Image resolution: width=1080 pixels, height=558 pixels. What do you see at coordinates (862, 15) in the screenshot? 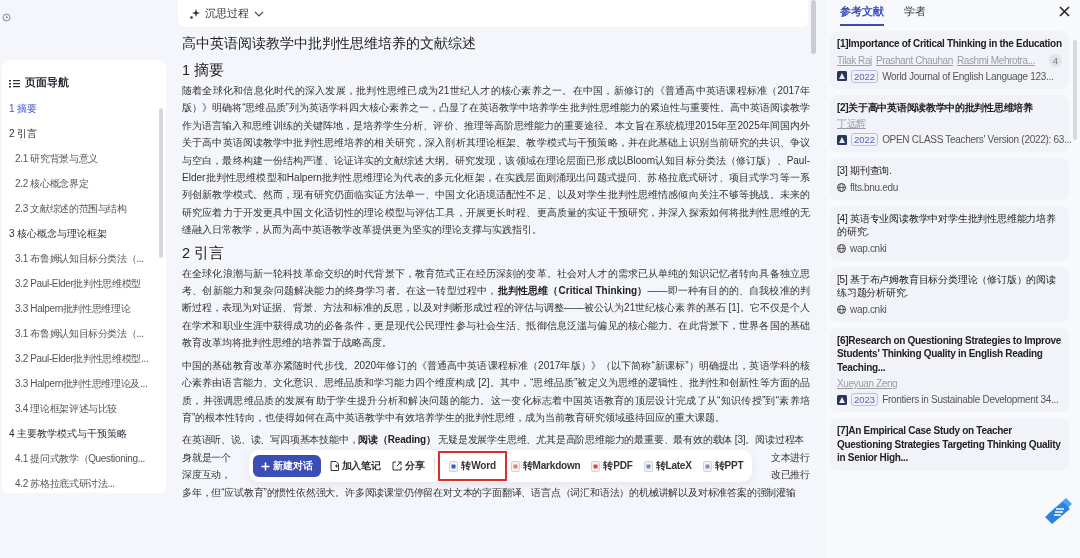
I see `panel-tab: 参考文献` at bounding box center [862, 15].